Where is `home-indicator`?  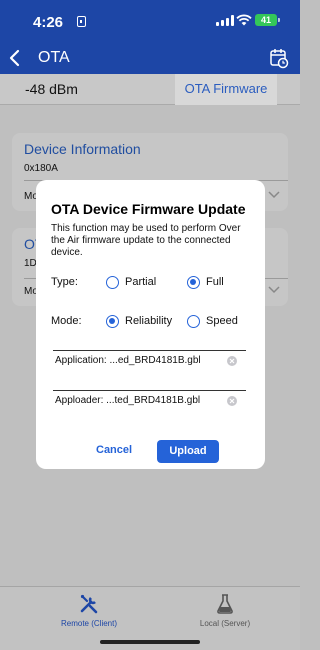 home-indicator is located at coordinates (150, 642).